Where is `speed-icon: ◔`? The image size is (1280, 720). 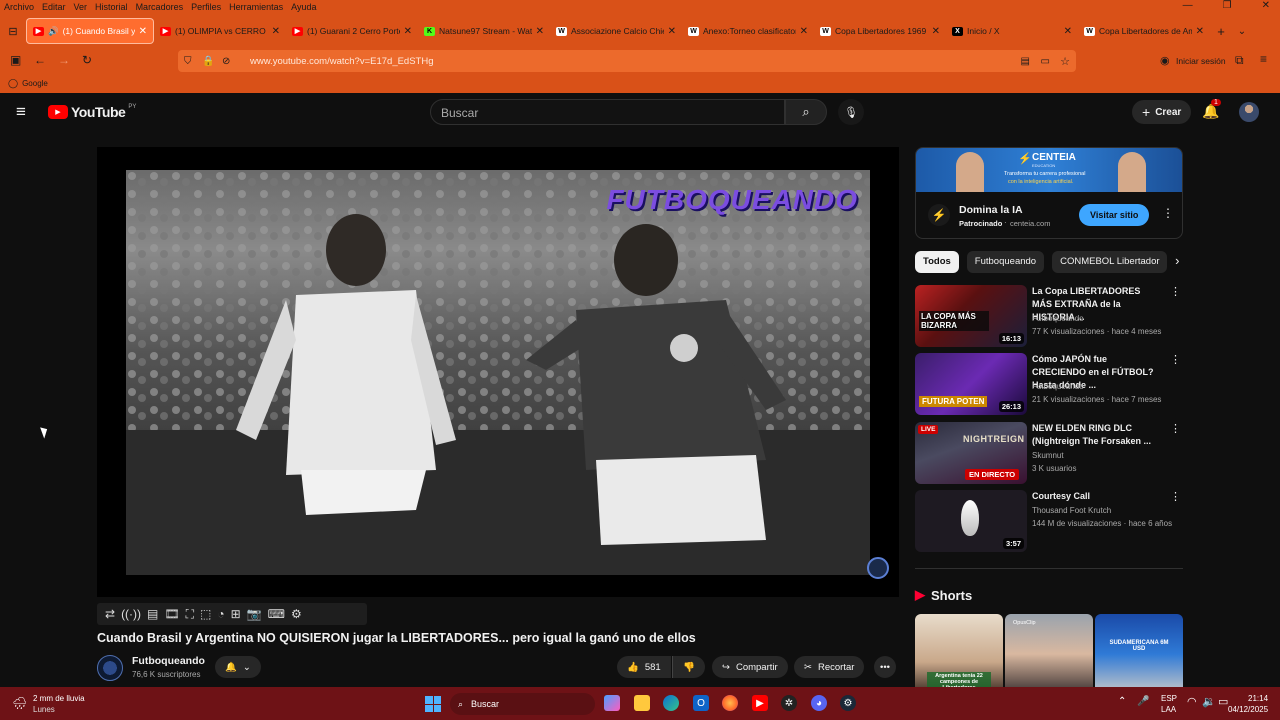 speed-icon: ◔ is located at coordinates (220, 614).